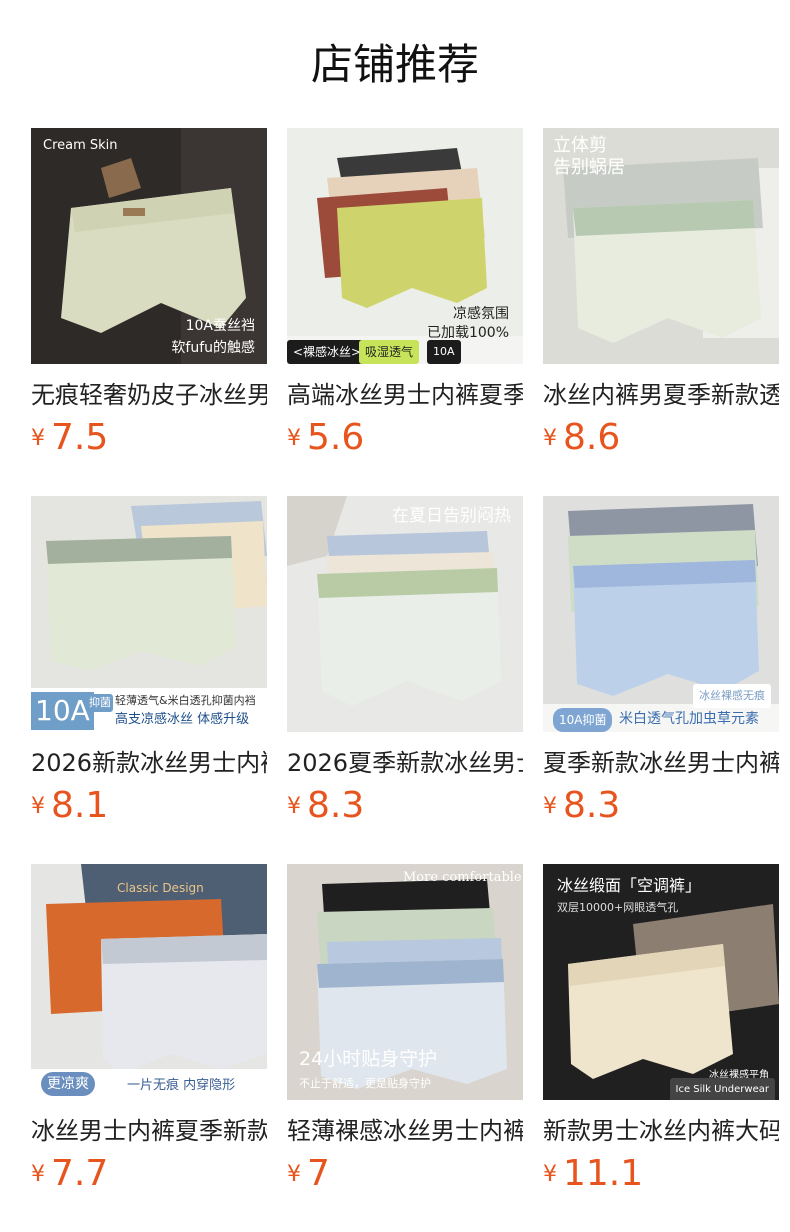 Image resolution: width=790 pixels, height=1232 pixels. What do you see at coordinates (462, 877) in the screenshot?
I see `image-top-text: More comfortable` at bounding box center [462, 877].